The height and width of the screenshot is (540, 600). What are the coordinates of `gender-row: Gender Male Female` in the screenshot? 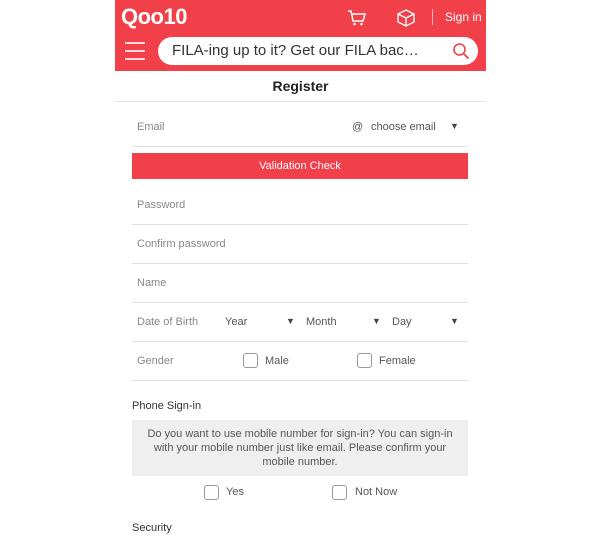 It's located at (300, 361).